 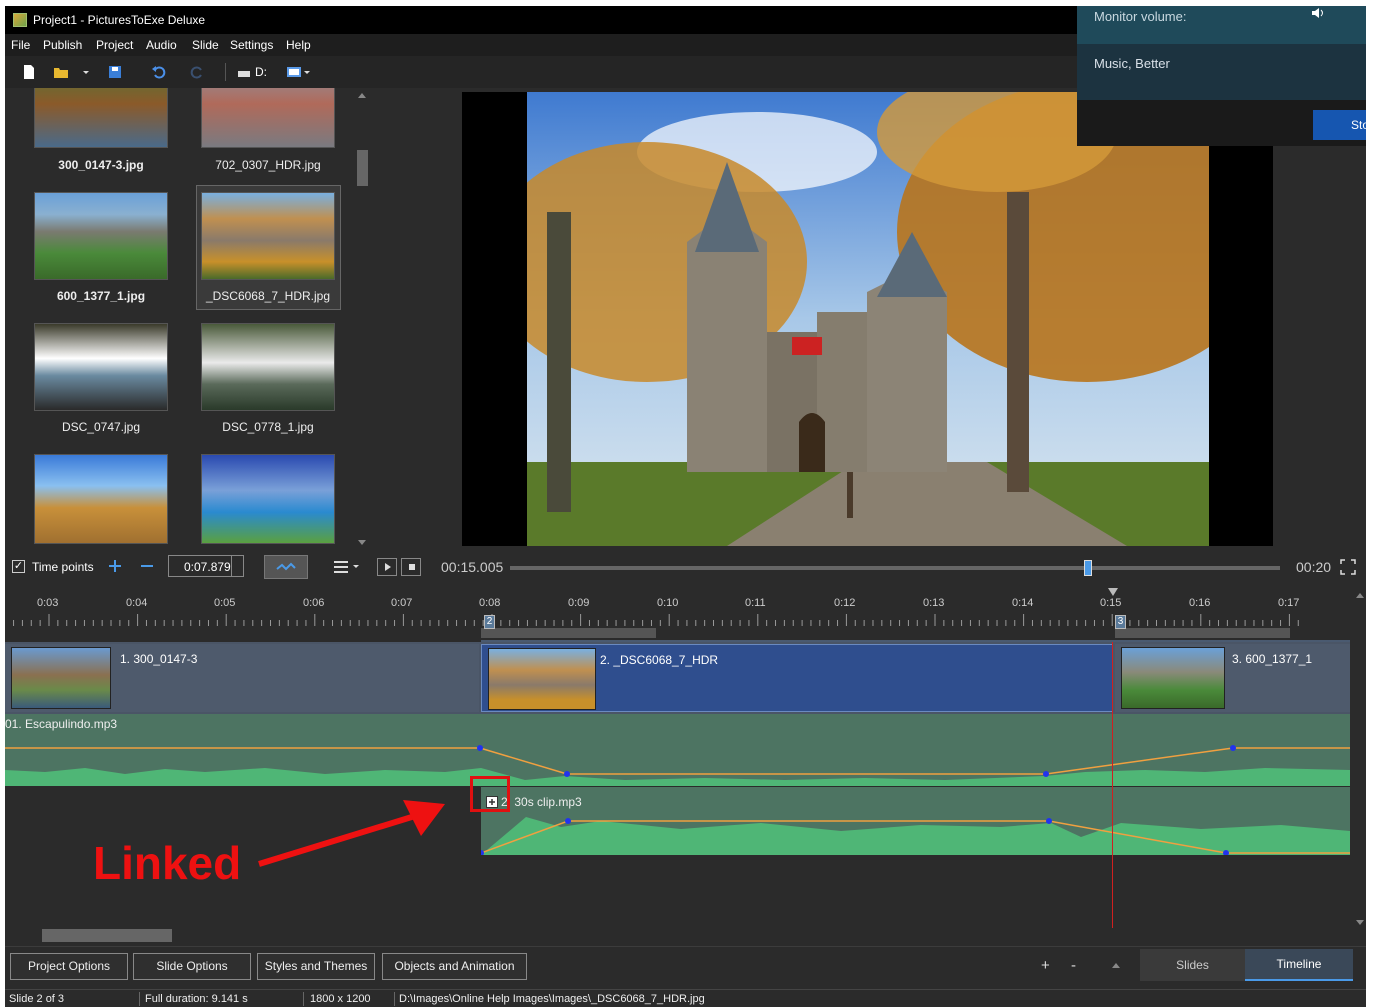 What do you see at coordinates (1289, 603) in the screenshot?
I see `ruler-label: 0:17` at bounding box center [1289, 603].